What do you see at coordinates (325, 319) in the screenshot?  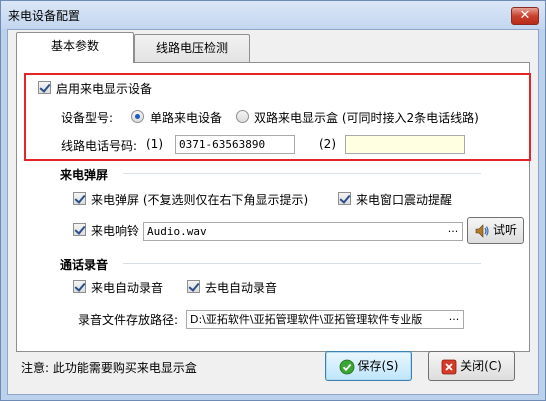 I see `record-path-input: D:\亚拓软件\亚拓管理软件\亚拓管理软件专业版` at bounding box center [325, 319].